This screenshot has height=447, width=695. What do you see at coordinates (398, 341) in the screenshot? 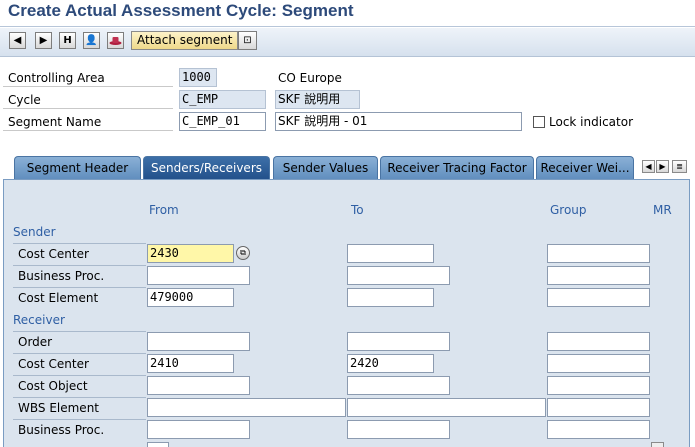
I see `receiver-order-to` at bounding box center [398, 341].